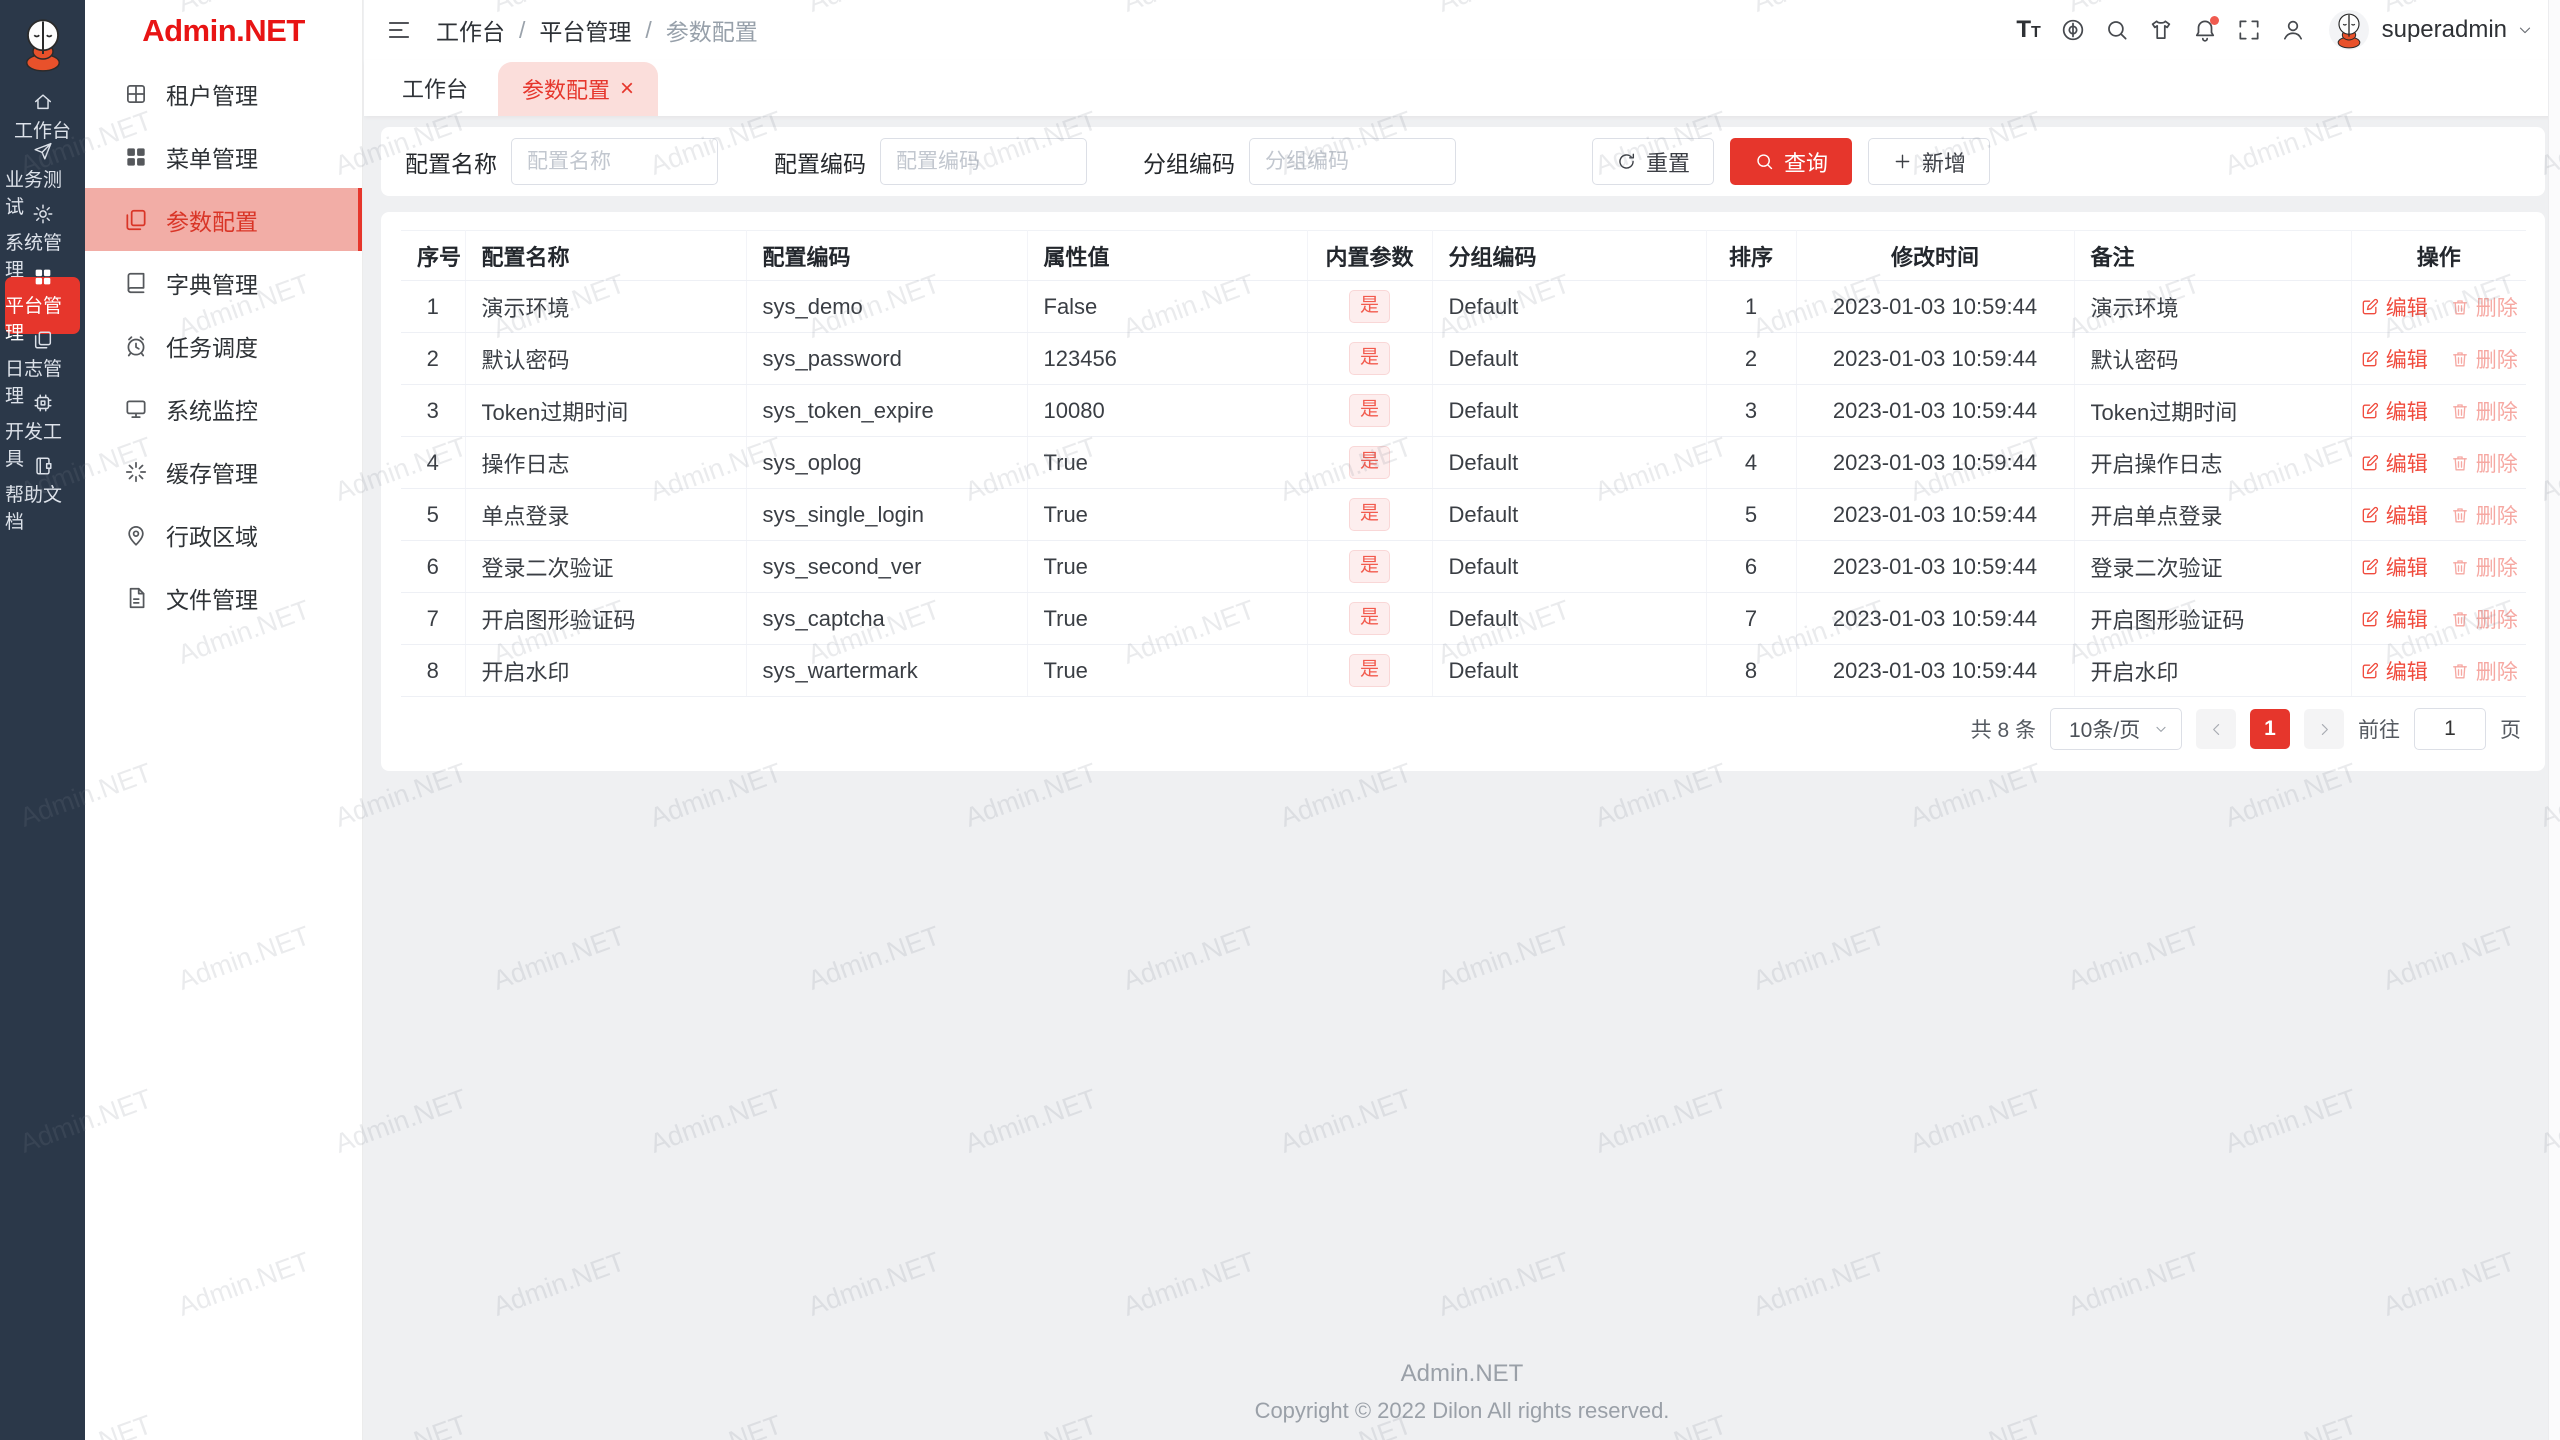  I want to click on font-size-button: TT, so click(2029, 30).